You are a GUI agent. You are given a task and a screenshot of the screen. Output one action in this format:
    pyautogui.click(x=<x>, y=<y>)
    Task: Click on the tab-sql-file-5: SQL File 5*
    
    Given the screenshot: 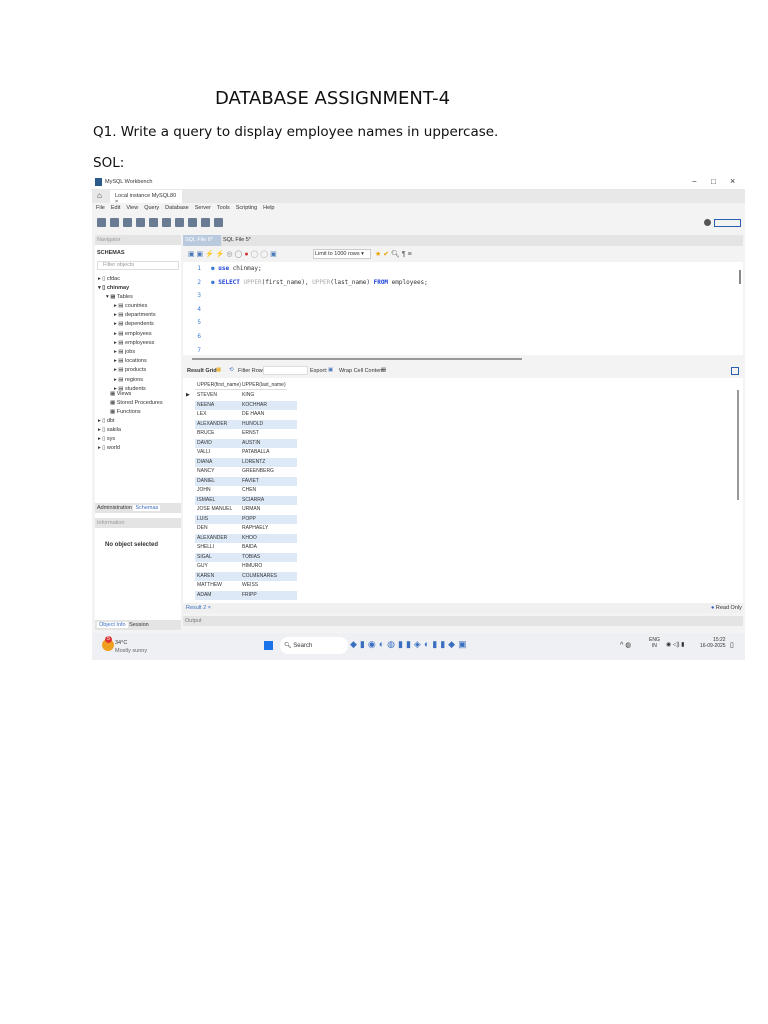 What is the action you would take?
    pyautogui.click(x=237, y=240)
    